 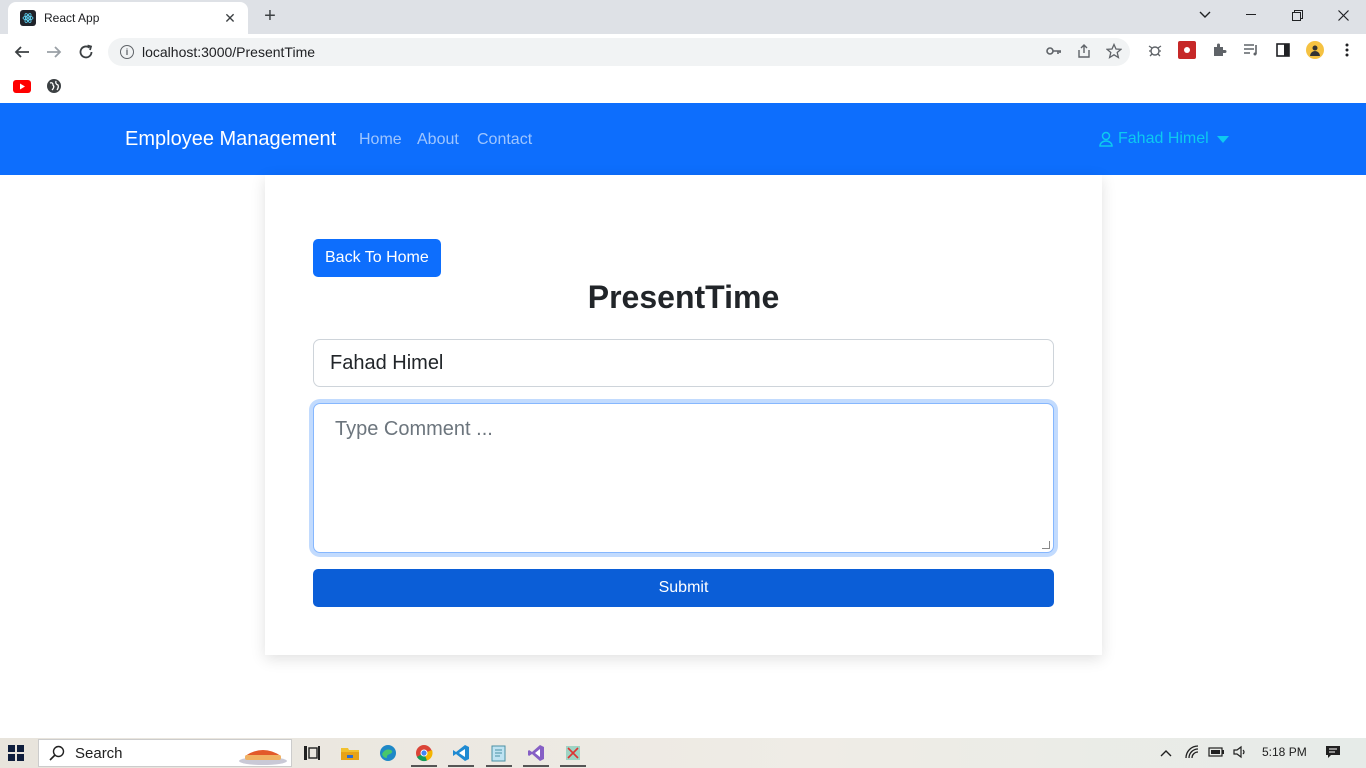 What do you see at coordinates (1283, 50) in the screenshot?
I see `side-panel-icon` at bounding box center [1283, 50].